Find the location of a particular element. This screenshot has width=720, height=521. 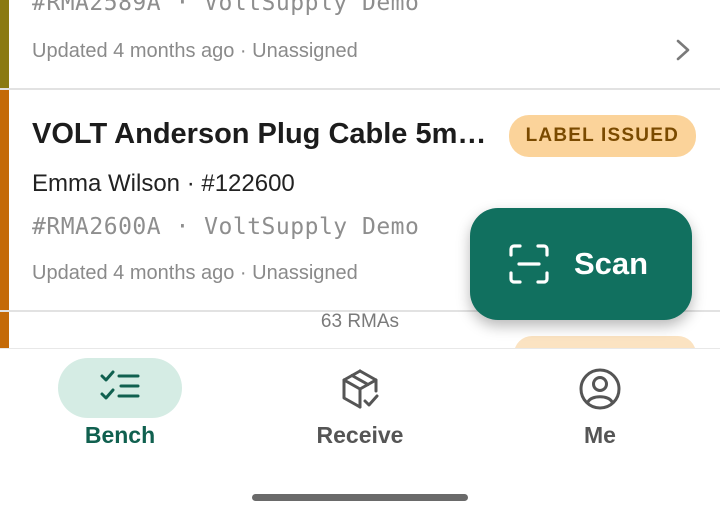

tab-bench-label: Bench is located at coordinates (120, 435).